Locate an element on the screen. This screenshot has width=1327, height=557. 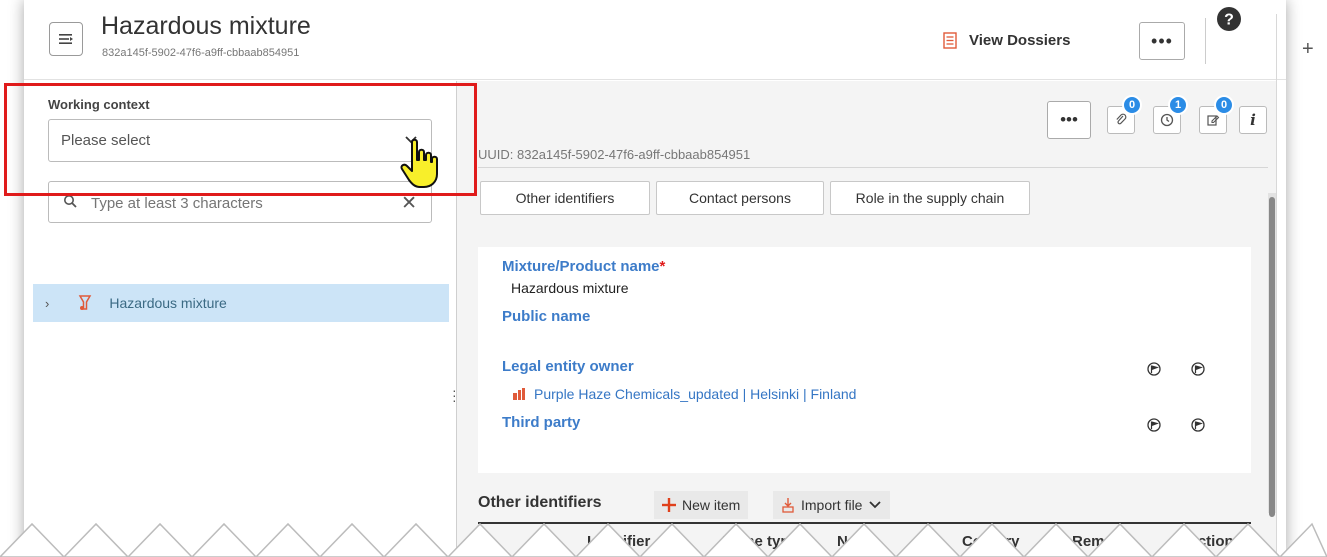
view-dossiers-label: View Dossiers is located at coordinates (1020, 40).